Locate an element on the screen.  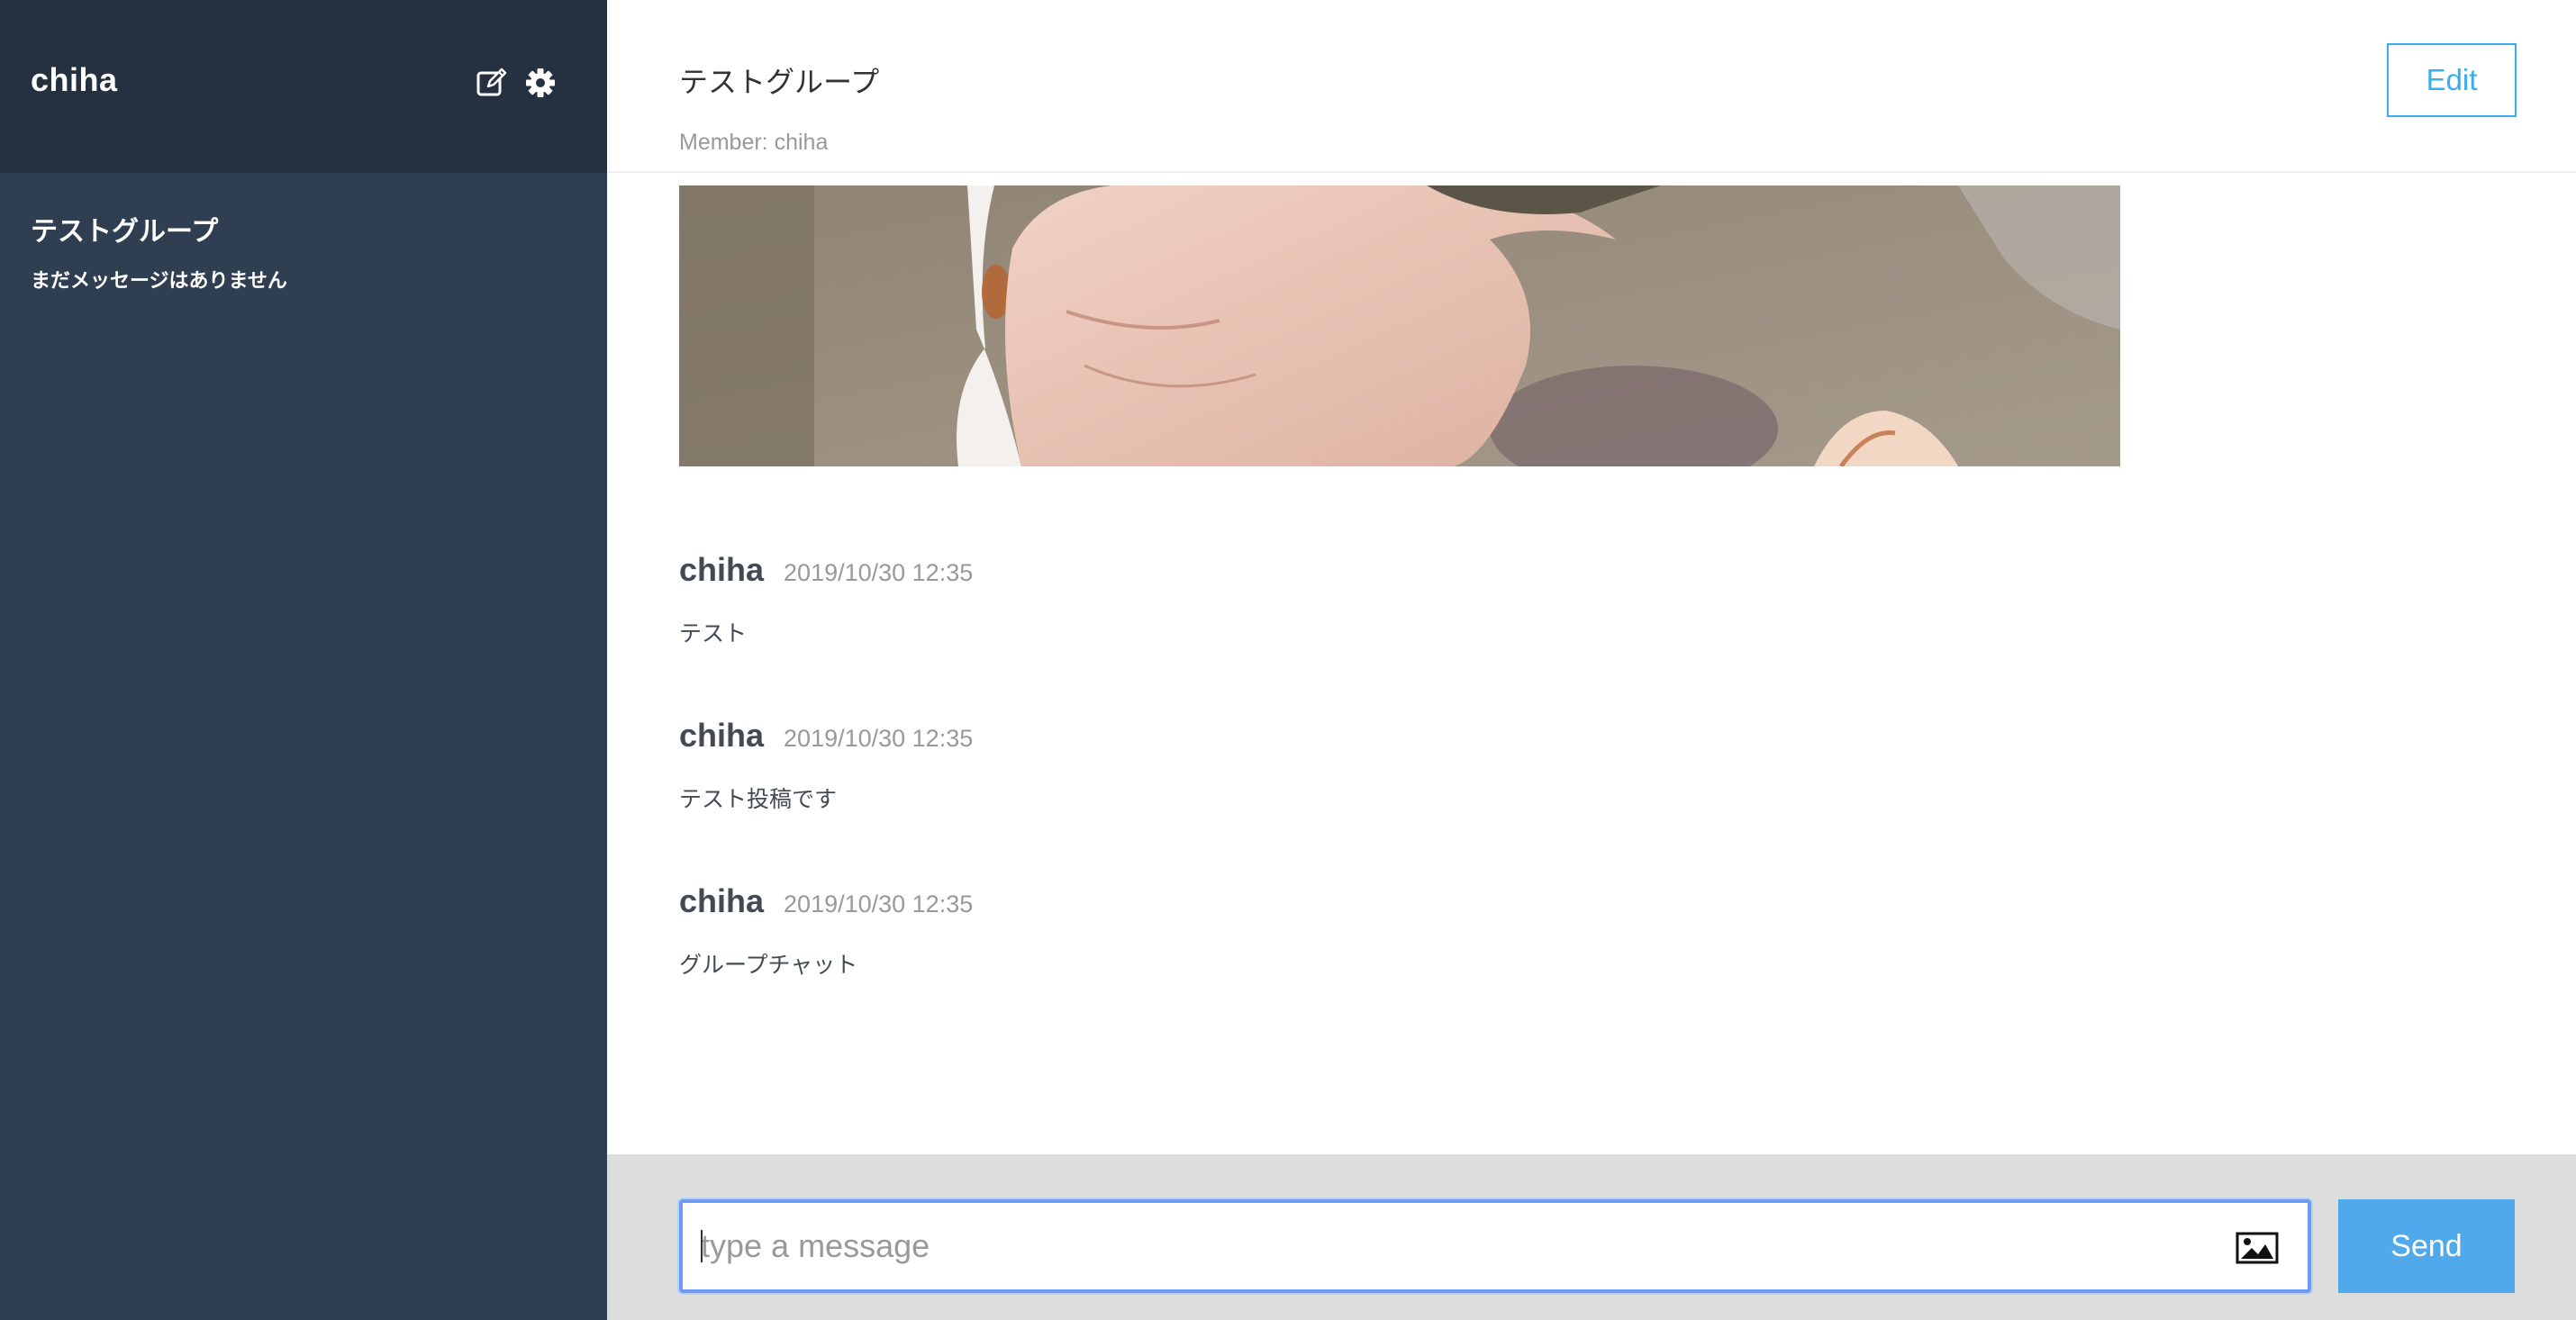
chat-header: テストグループ Member: chiha Edit is located at coordinates (1591, 86).